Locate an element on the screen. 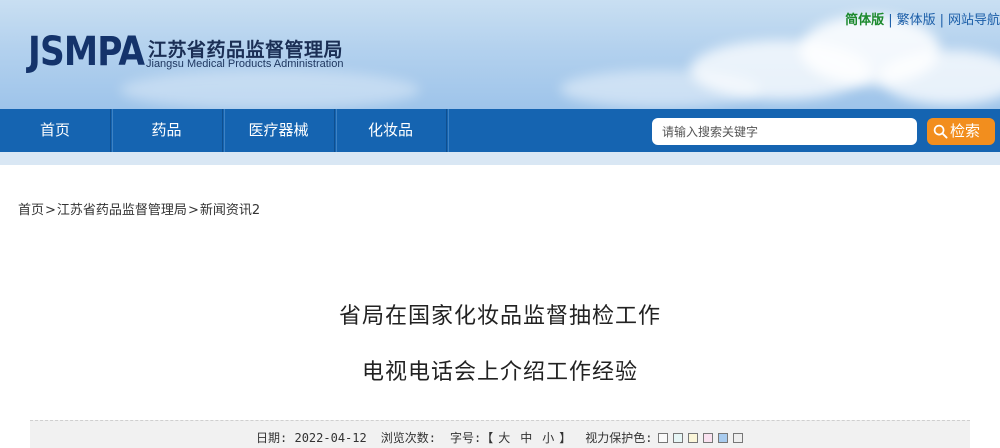 Image resolution: width=1000 pixels, height=448 pixels. date-label: 日期: is located at coordinates (272, 438).